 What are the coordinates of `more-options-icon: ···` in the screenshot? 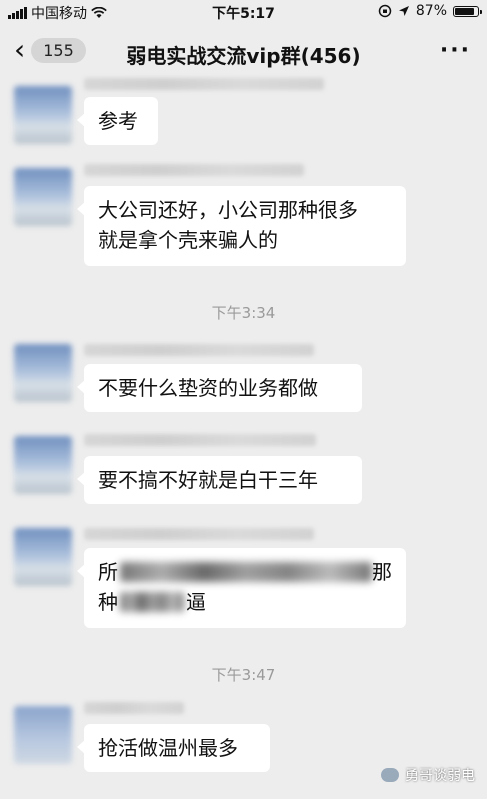 It's located at (455, 50).